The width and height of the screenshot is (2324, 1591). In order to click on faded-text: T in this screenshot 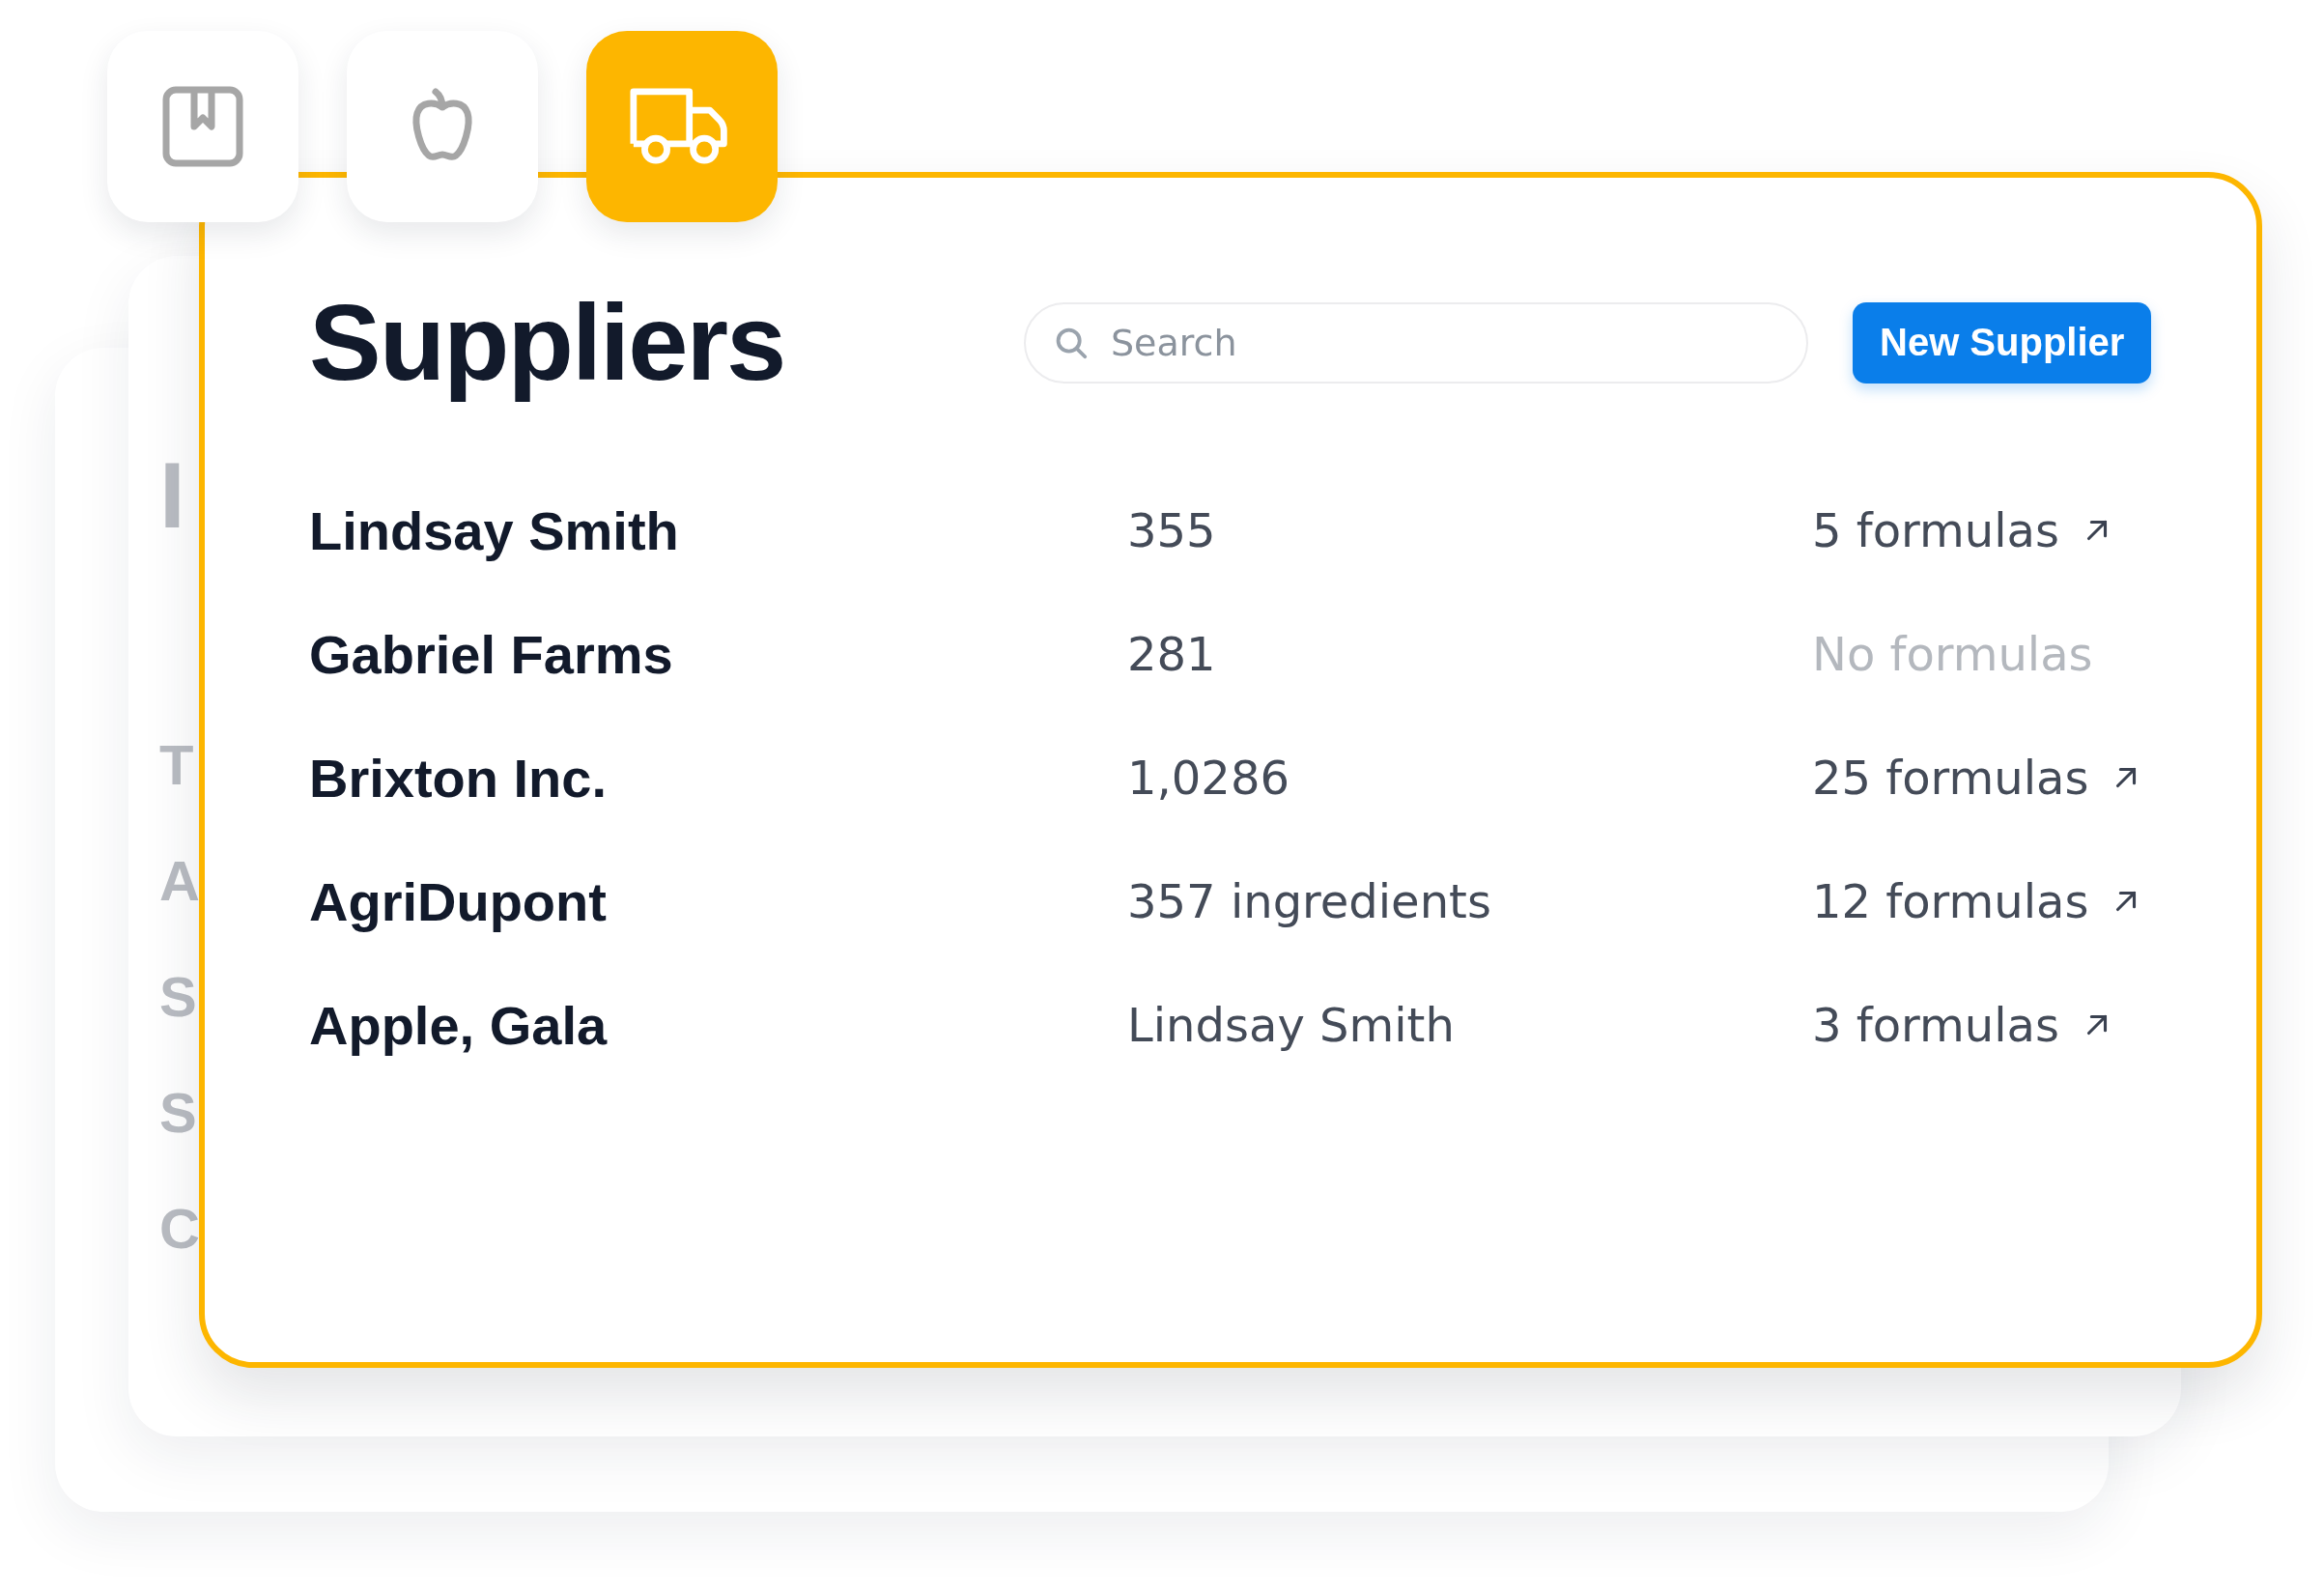, I will do `click(176, 765)`.